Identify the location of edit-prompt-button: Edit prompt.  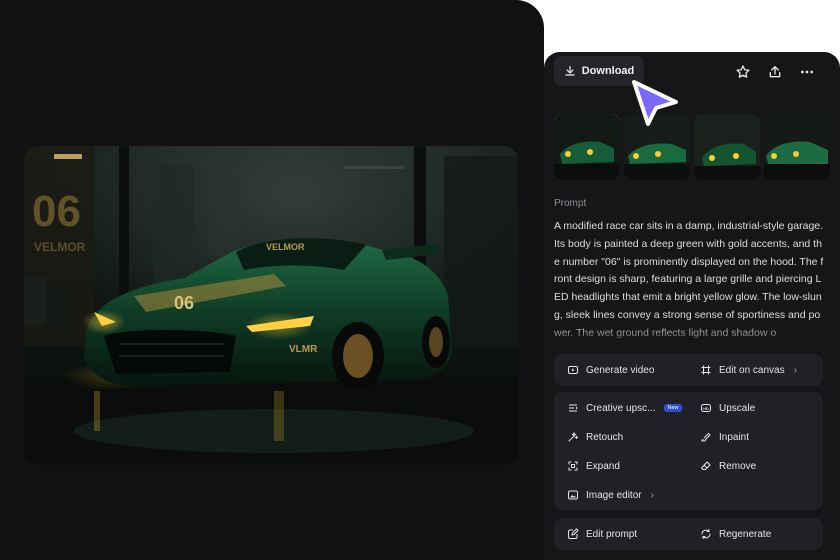
(602, 534).